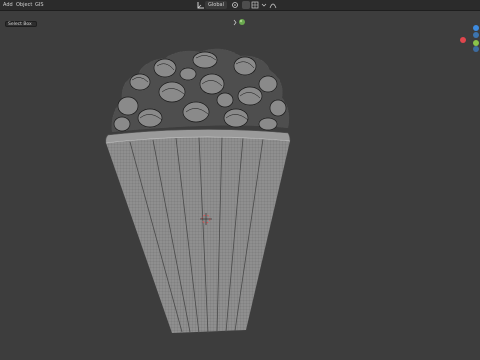  Describe the element at coordinates (216, 5) in the screenshot. I see `transform-orientation-dropdown: Global` at that location.